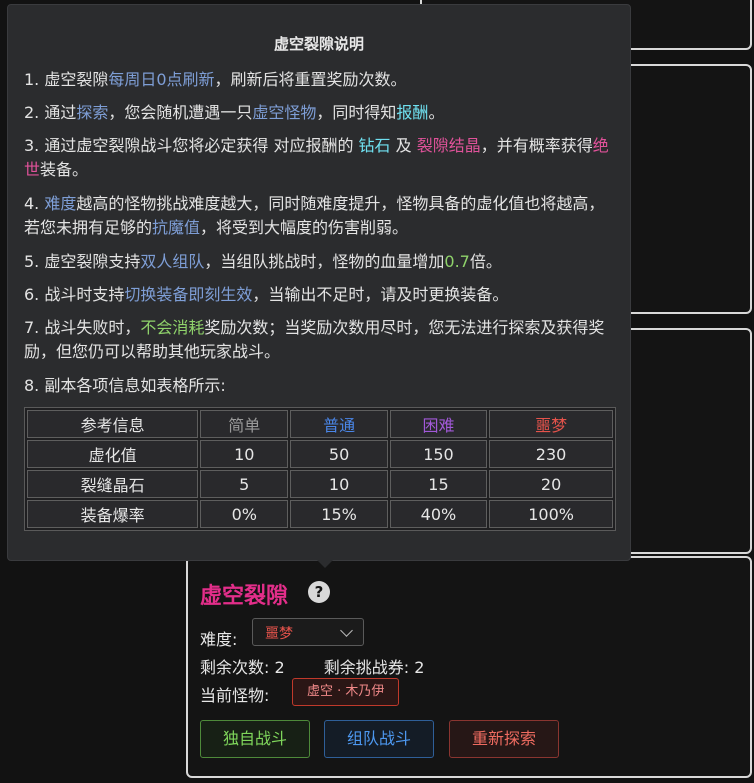 The image size is (754, 783). Describe the element at coordinates (366, 667) in the screenshot. I see `tickets-label: 剩余挑战券:` at that location.